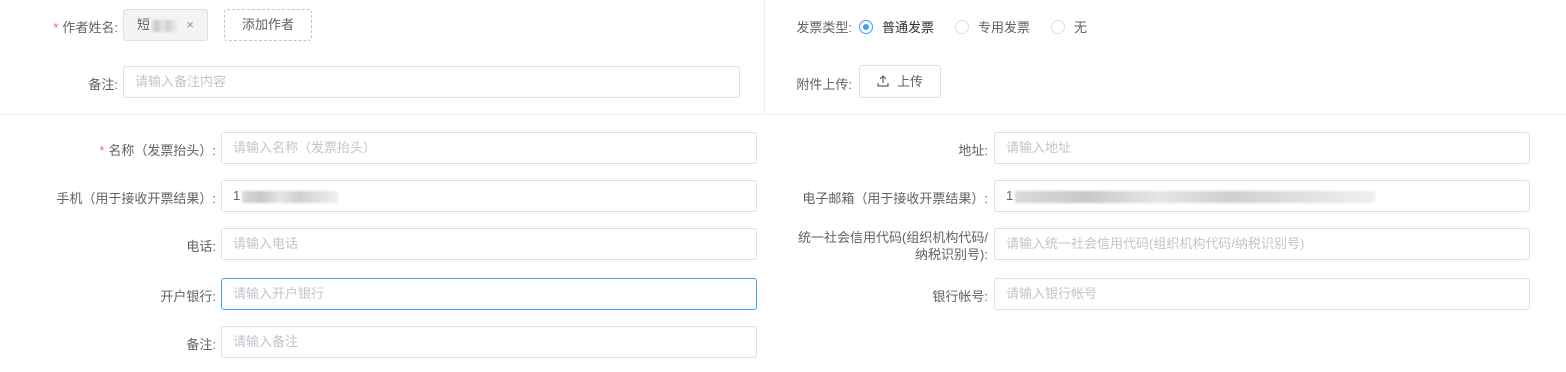 This screenshot has height=372, width=1566. I want to click on email-label: 电子邮箱（用于接收开票结果）:, so click(895, 198).